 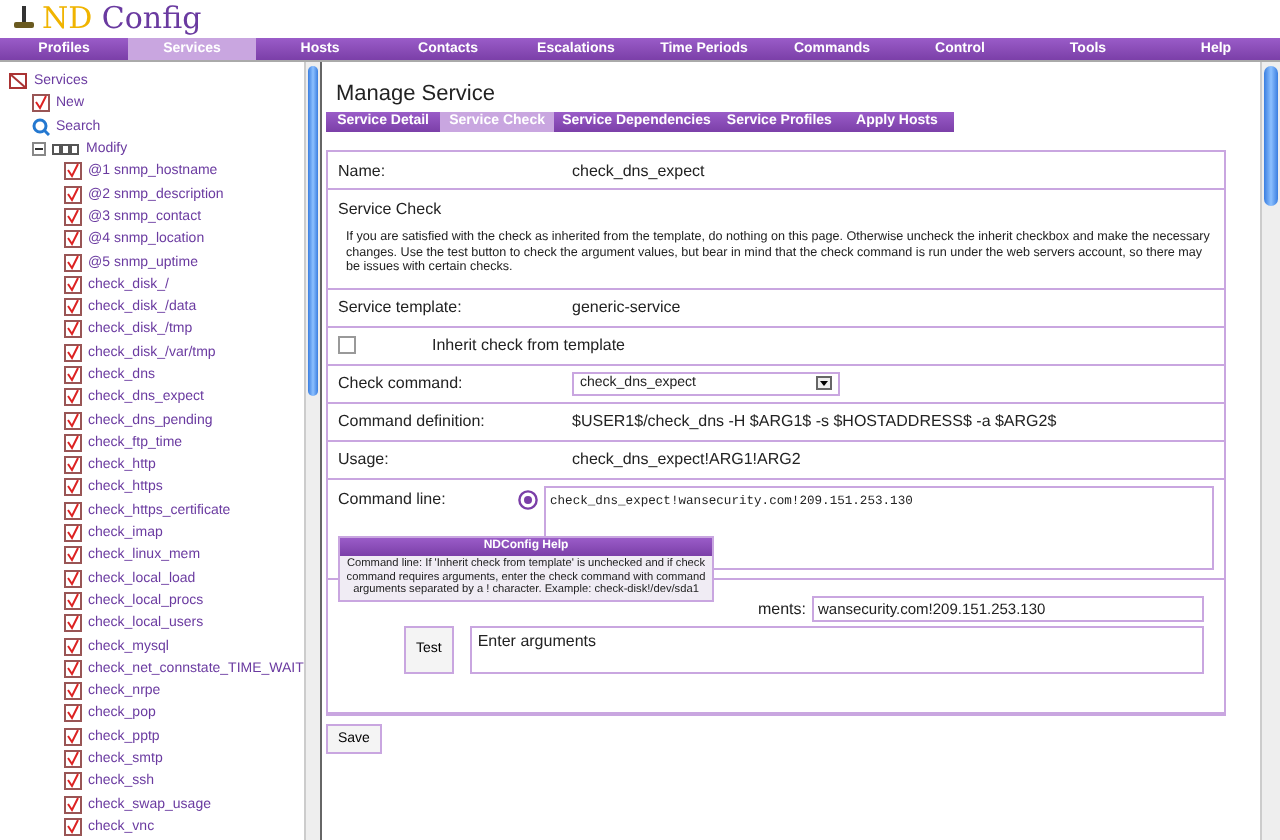 I want to click on checkbox-label: Inherit check from template, so click(x=528, y=345).